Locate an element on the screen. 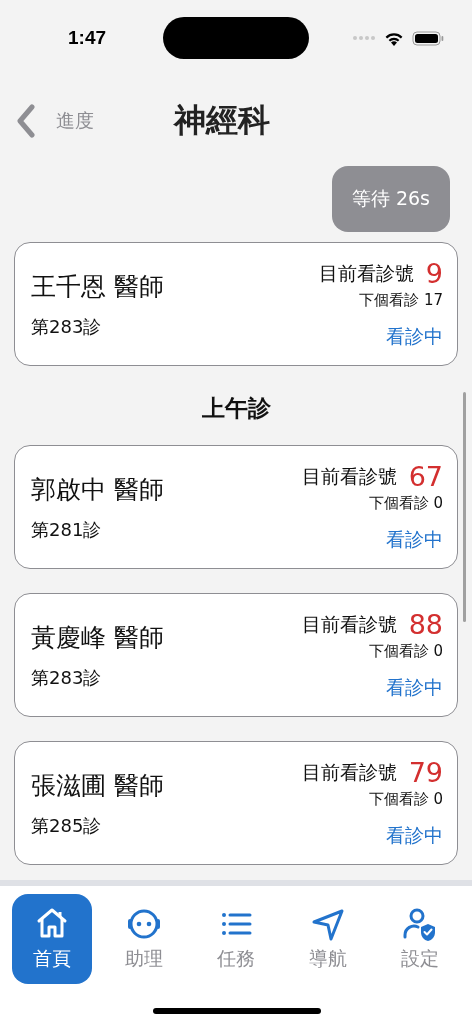  doctor-name: 黃慶峰 醫師 is located at coordinates (97, 637).